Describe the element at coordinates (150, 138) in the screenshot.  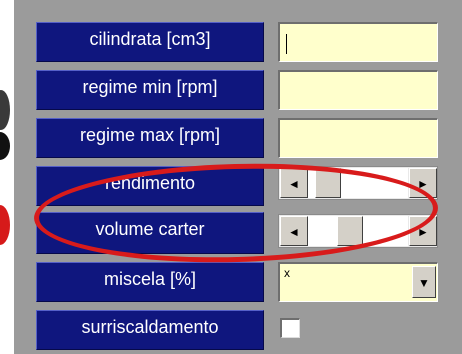
I see `regime-max-label: regime max [rpm]` at that location.